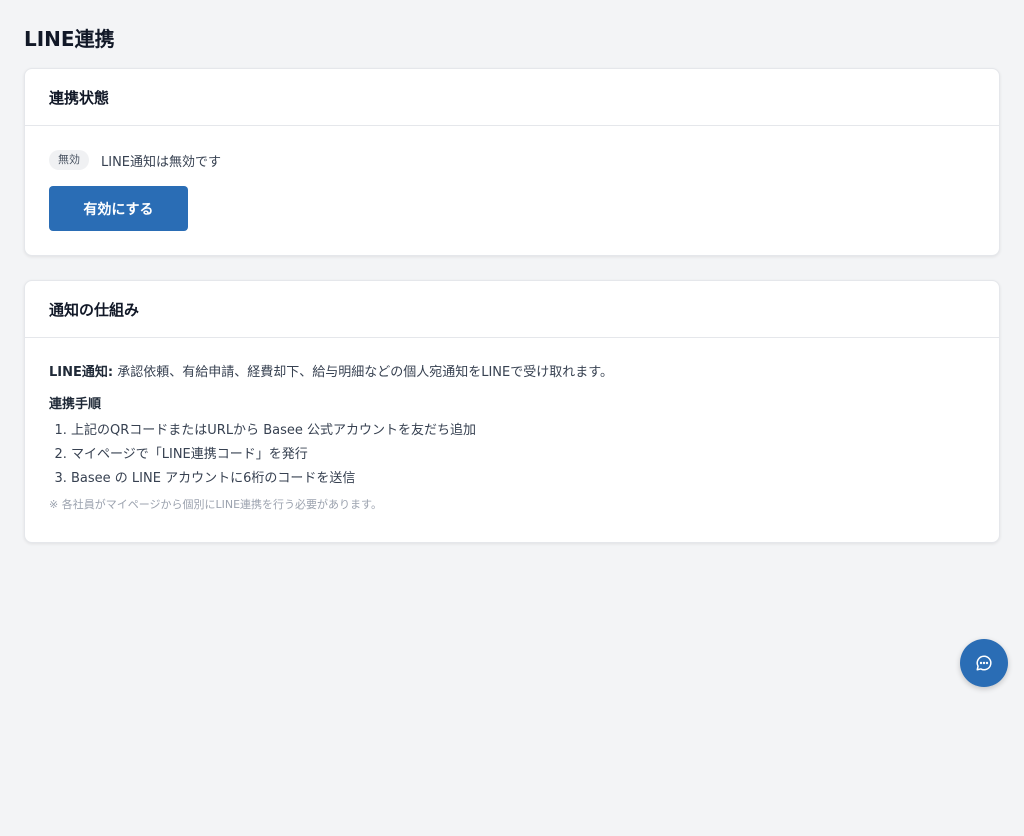 The image size is (1024, 836). I want to click on status-card-header: 連携状態, so click(512, 97).